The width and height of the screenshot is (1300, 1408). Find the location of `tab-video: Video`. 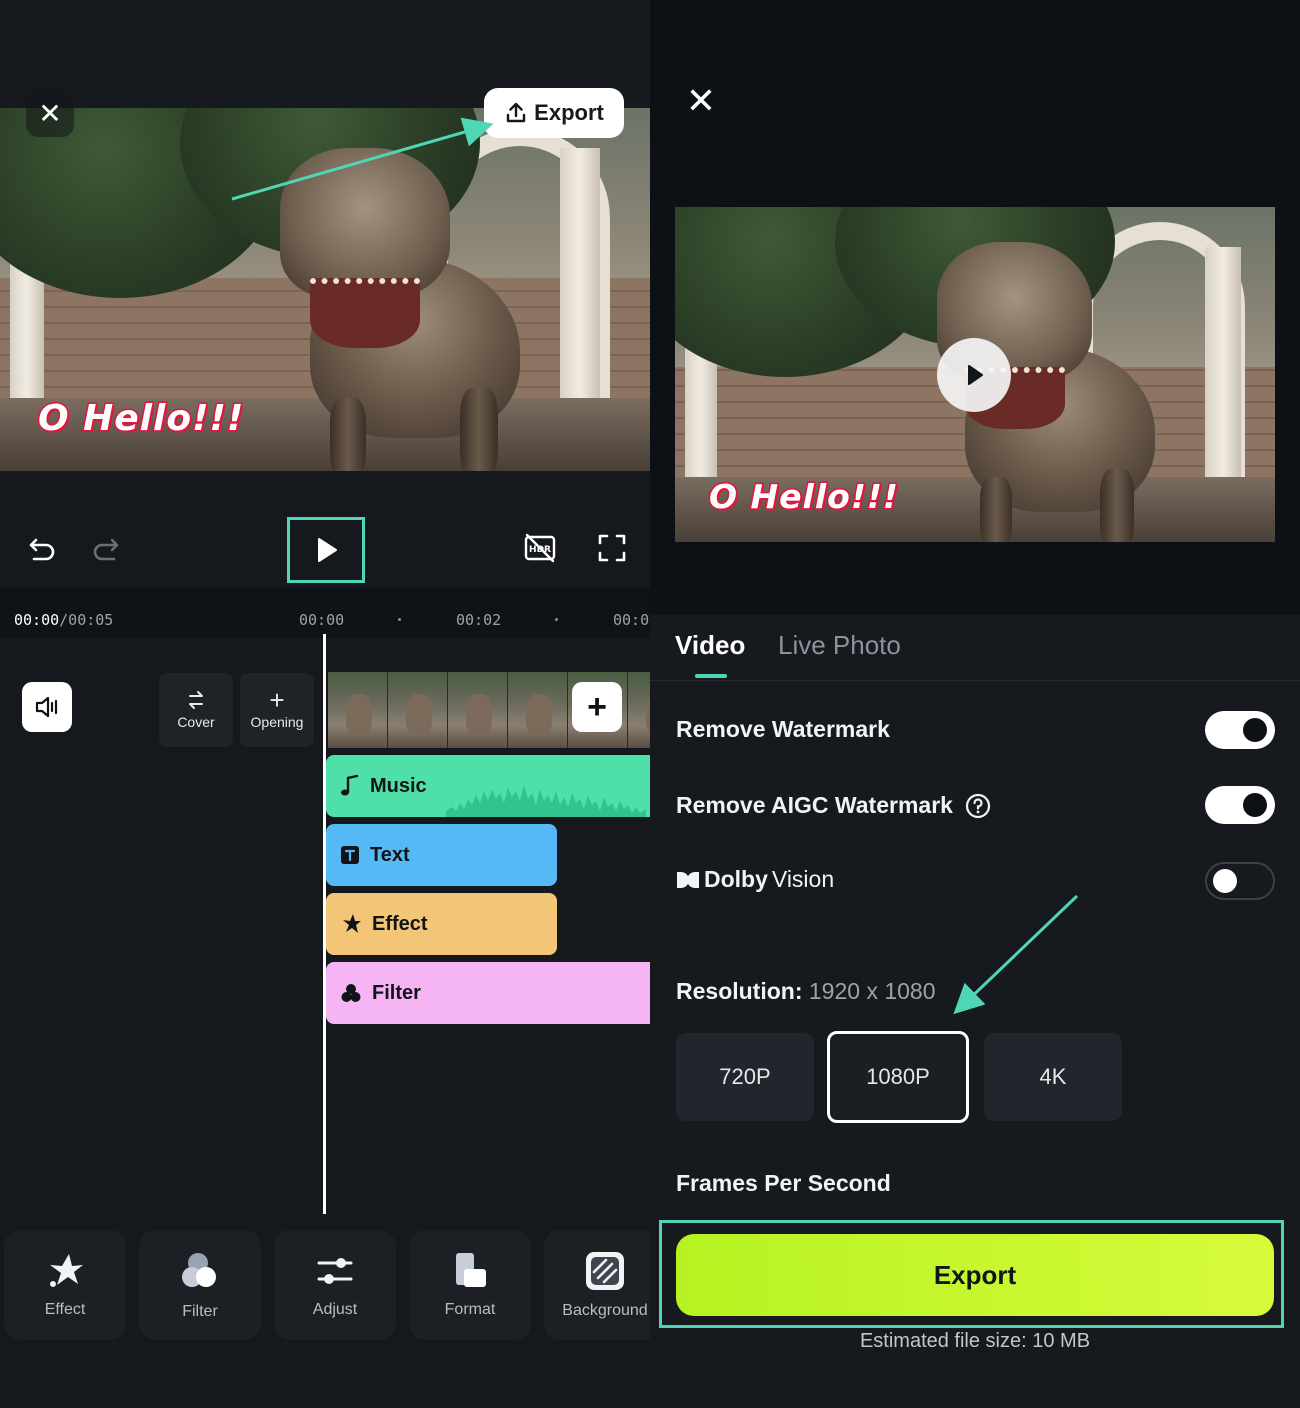

tab-video: Video is located at coordinates (710, 645).